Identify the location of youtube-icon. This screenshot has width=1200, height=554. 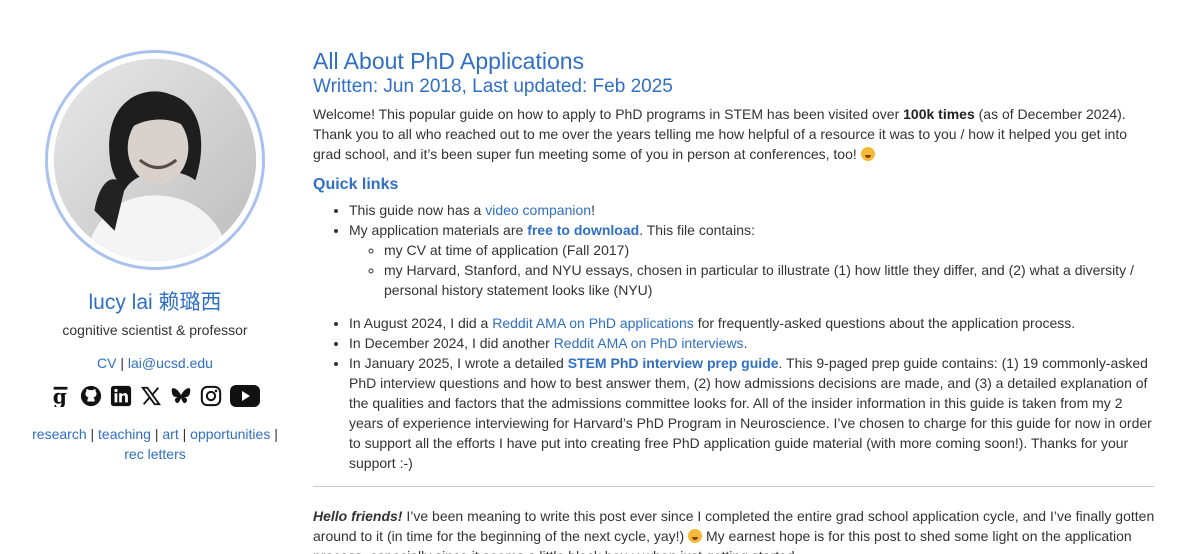
(245, 396).